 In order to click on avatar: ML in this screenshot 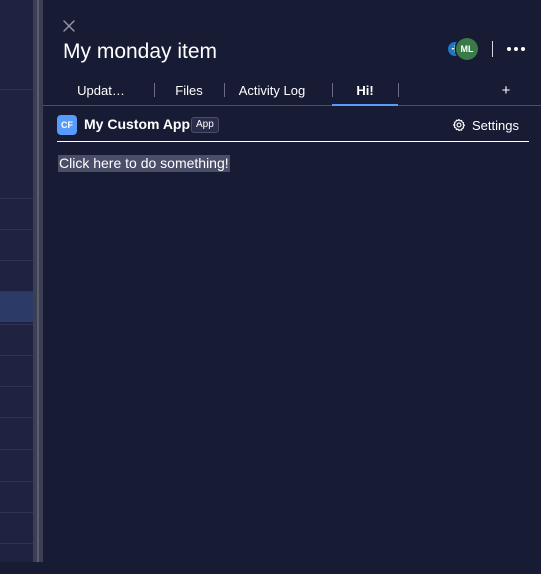, I will do `click(467, 49)`.